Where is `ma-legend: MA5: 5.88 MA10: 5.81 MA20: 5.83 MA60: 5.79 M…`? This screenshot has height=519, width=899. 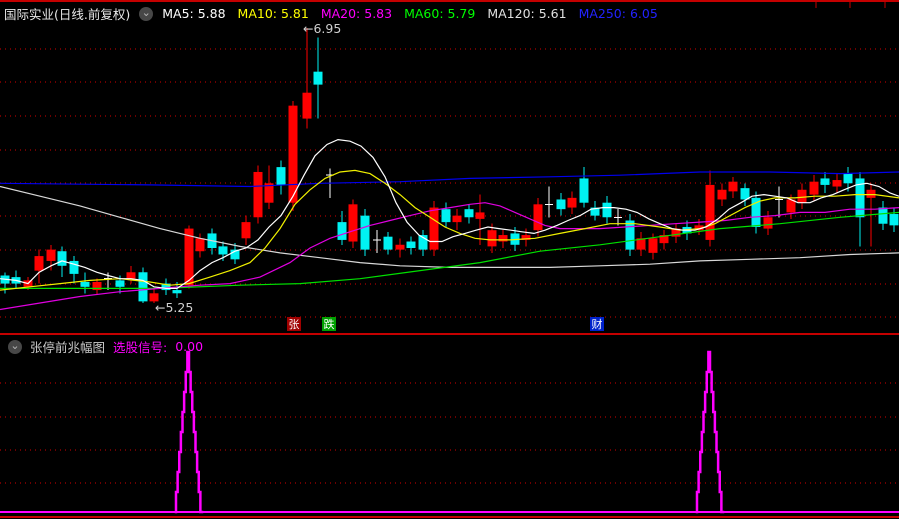 ma-legend: MA5: 5.88 MA10: 5.81 MA20: 5.83 MA60: 5.79 M… is located at coordinates (410, 13).